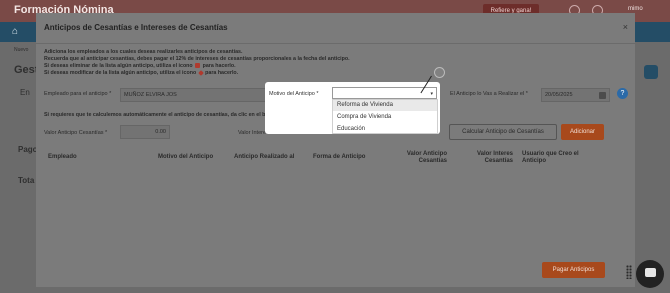 The image size is (670, 293). I want to click on info-line-3-suffix: para hacerlo., so click(219, 66).